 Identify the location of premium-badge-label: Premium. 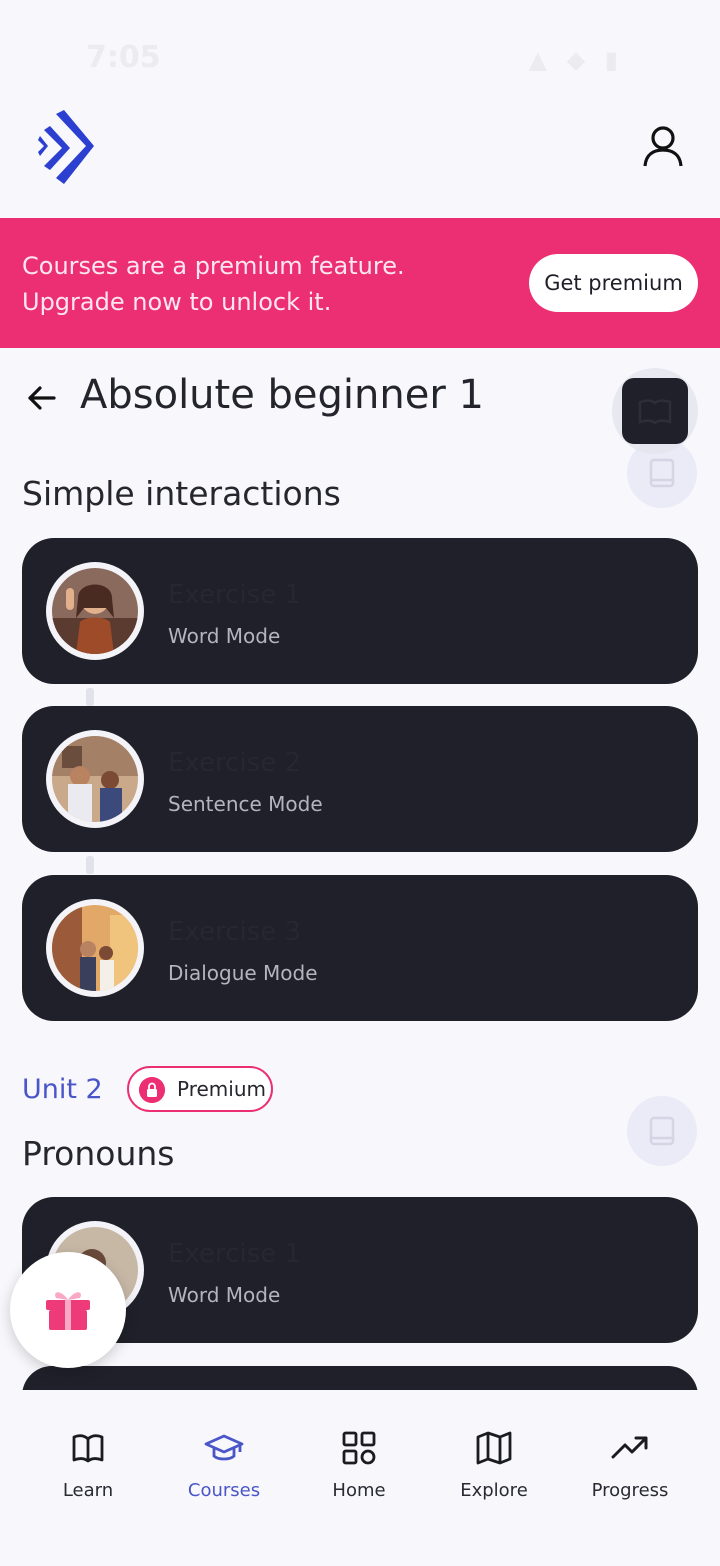
(221, 1089).